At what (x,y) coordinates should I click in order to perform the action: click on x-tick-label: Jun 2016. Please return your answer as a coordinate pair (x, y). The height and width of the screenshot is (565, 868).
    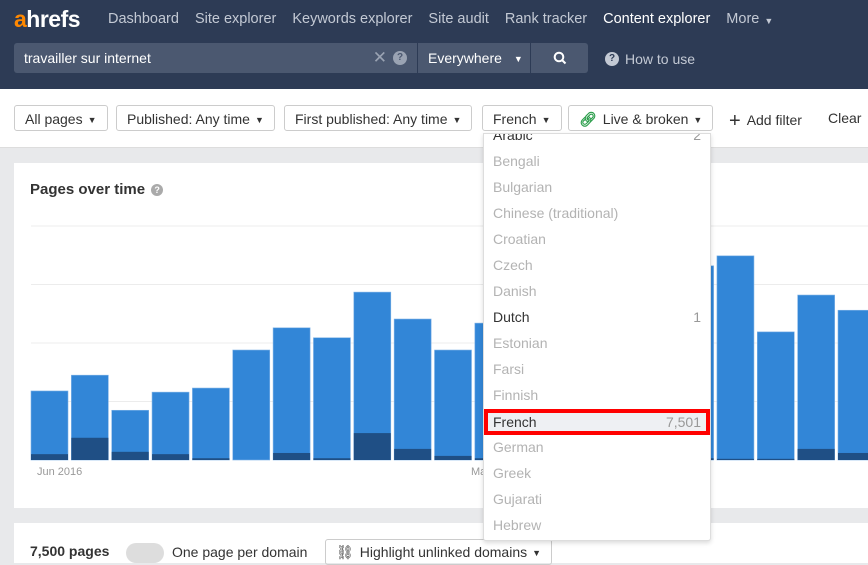
    Looking at the image, I should click on (59, 472).